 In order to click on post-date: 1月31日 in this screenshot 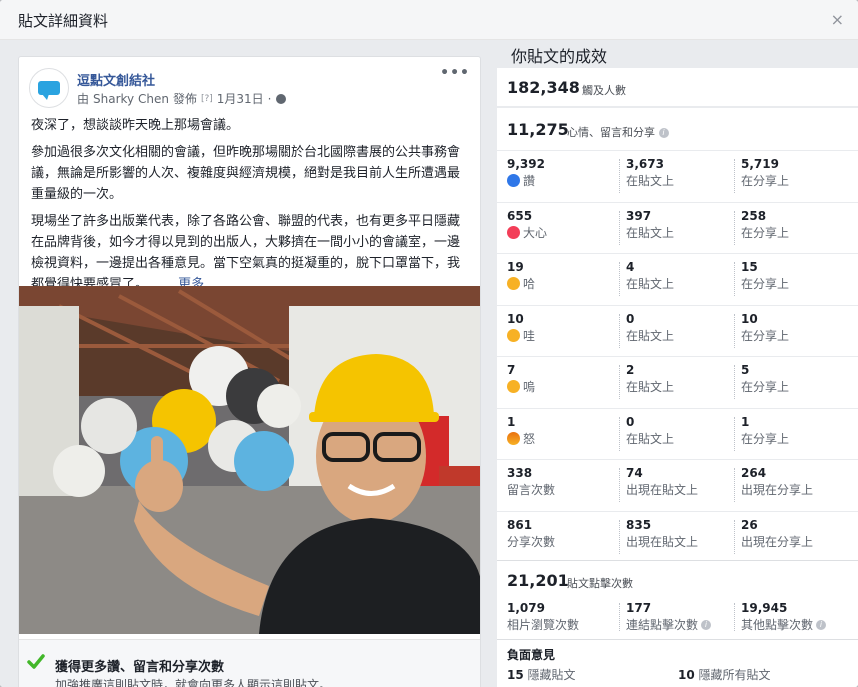, I will do `click(240, 98)`.